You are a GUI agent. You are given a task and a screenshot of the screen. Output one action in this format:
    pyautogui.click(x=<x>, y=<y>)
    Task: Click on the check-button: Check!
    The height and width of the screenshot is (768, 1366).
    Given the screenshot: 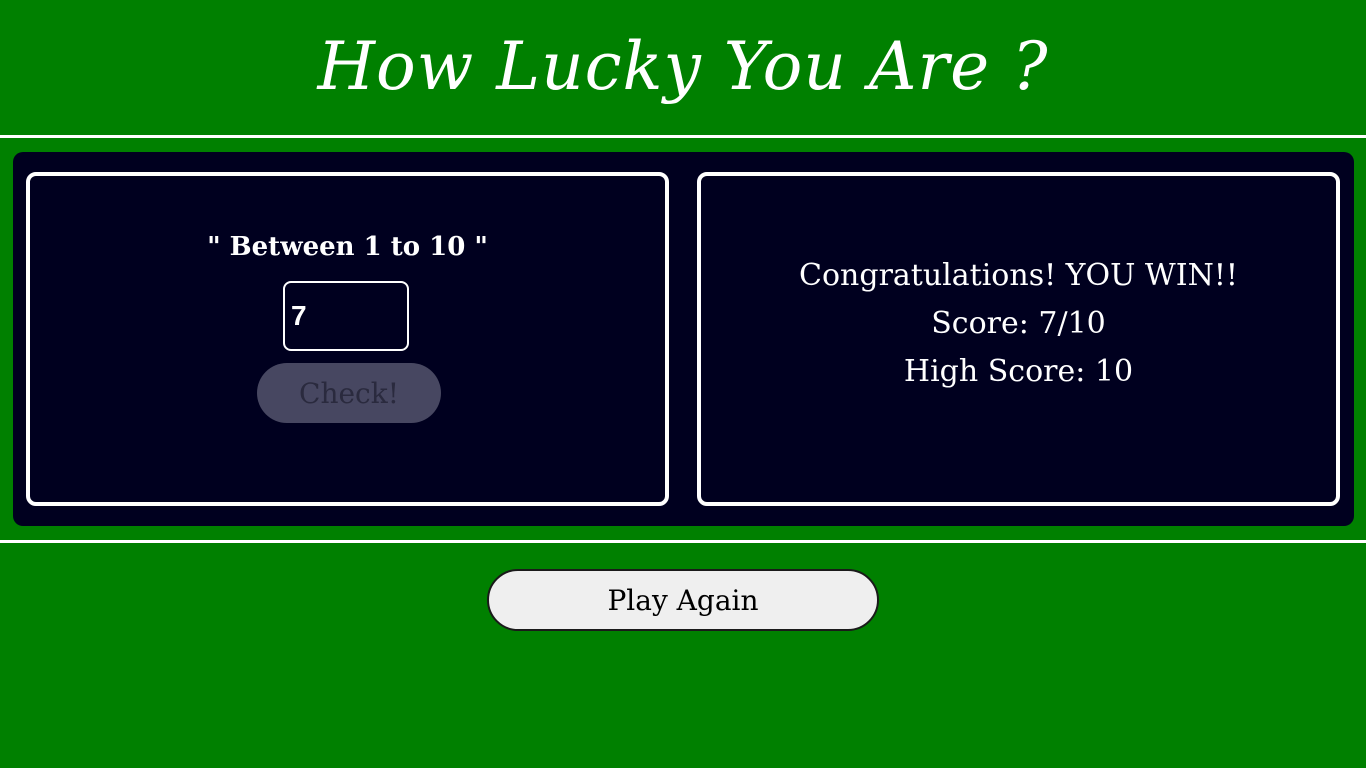 What is the action you would take?
    pyautogui.click(x=349, y=393)
    